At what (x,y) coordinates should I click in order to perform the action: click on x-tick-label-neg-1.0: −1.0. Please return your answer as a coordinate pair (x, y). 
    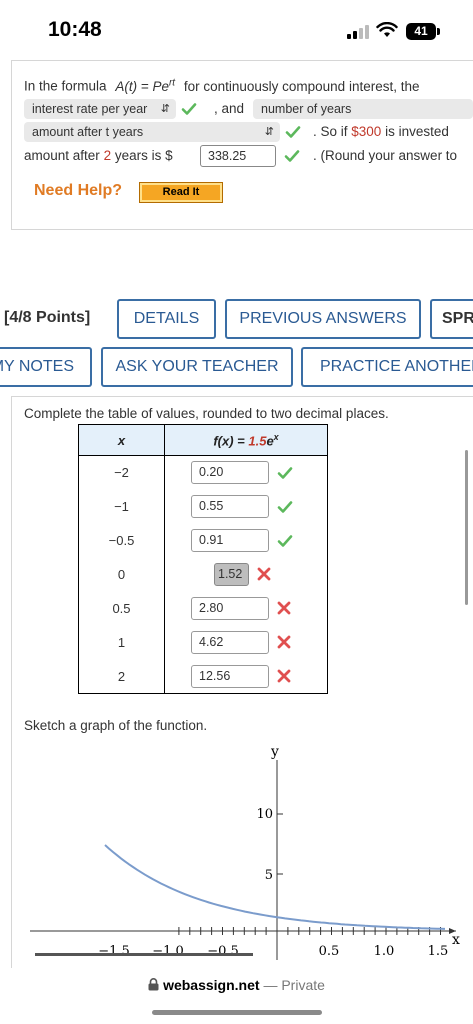
    Looking at the image, I should click on (168, 951).